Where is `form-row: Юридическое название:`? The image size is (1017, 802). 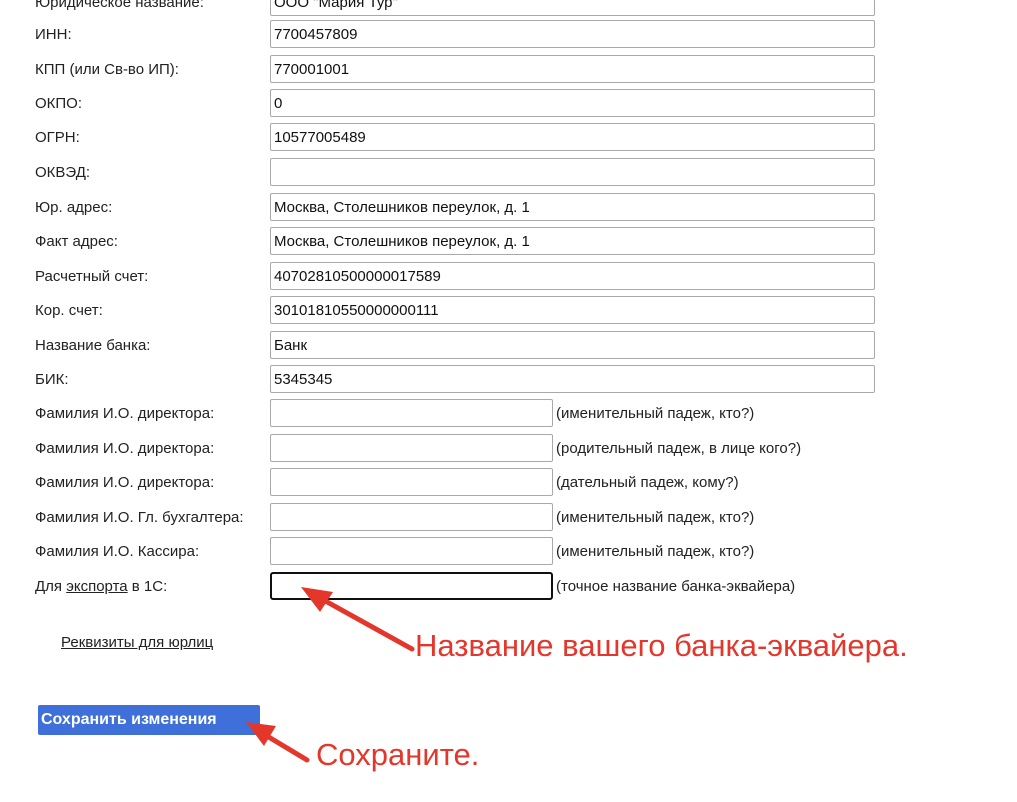 form-row: Юридическое название: is located at coordinates (508, 11).